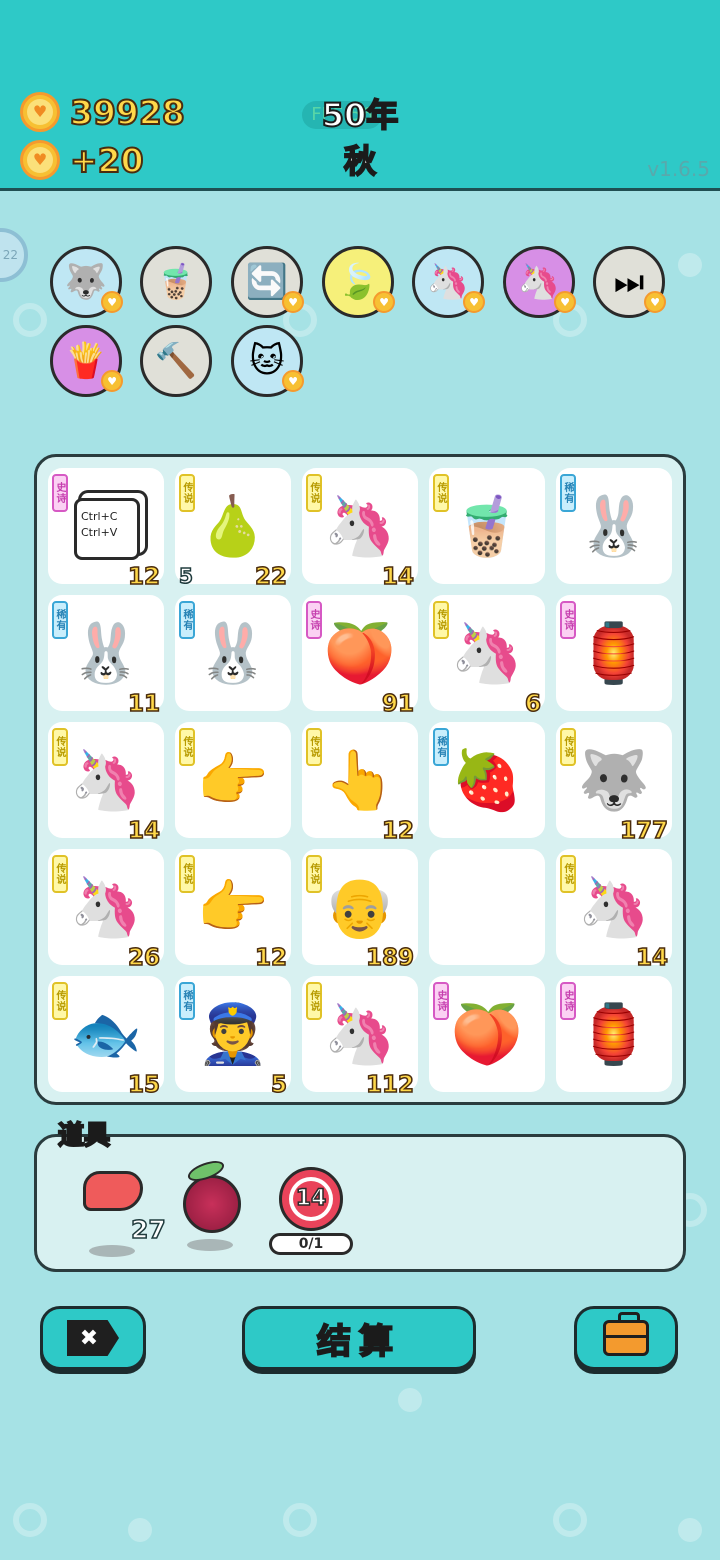 The width and height of the screenshot is (720, 1560). Describe the element at coordinates (127, 112) in the screenshot. I see `coin-amount: 39928` at that location.